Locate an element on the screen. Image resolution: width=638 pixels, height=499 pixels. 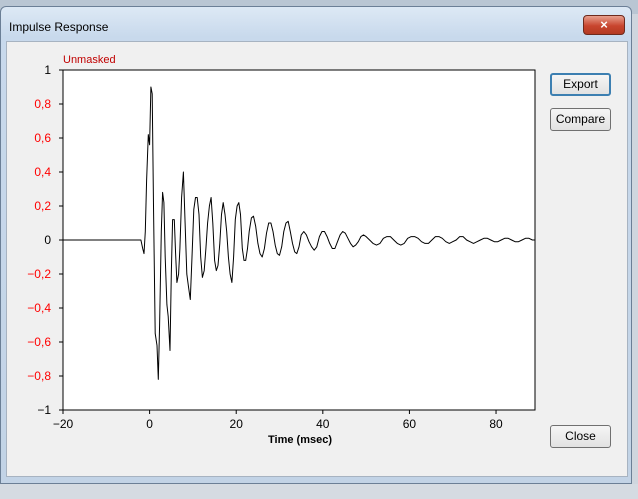
window-close-icon: × is located at coordinates (604, 25).